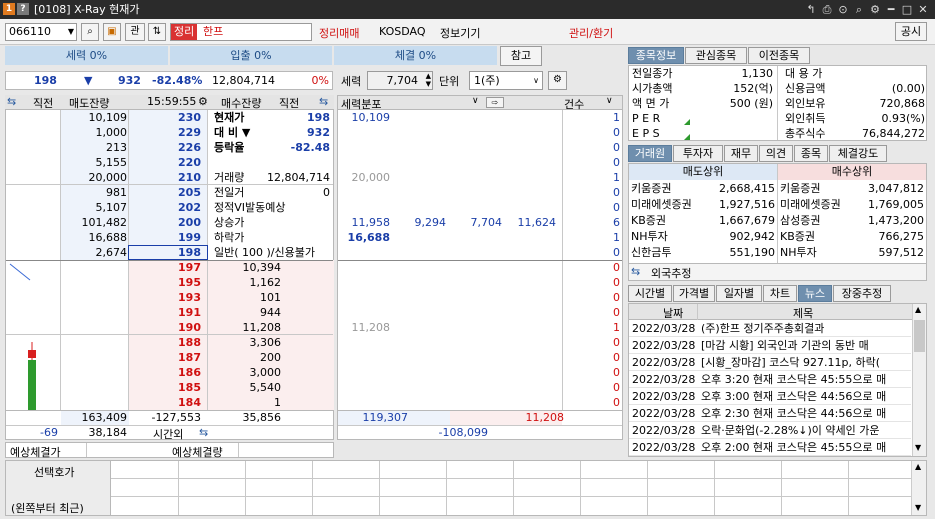 This screenshot has width=935, height=519. What do you see at coordinates (165, 357) in the screenshot?
I see `buy-price: 187` at bounding box center [165, 357].